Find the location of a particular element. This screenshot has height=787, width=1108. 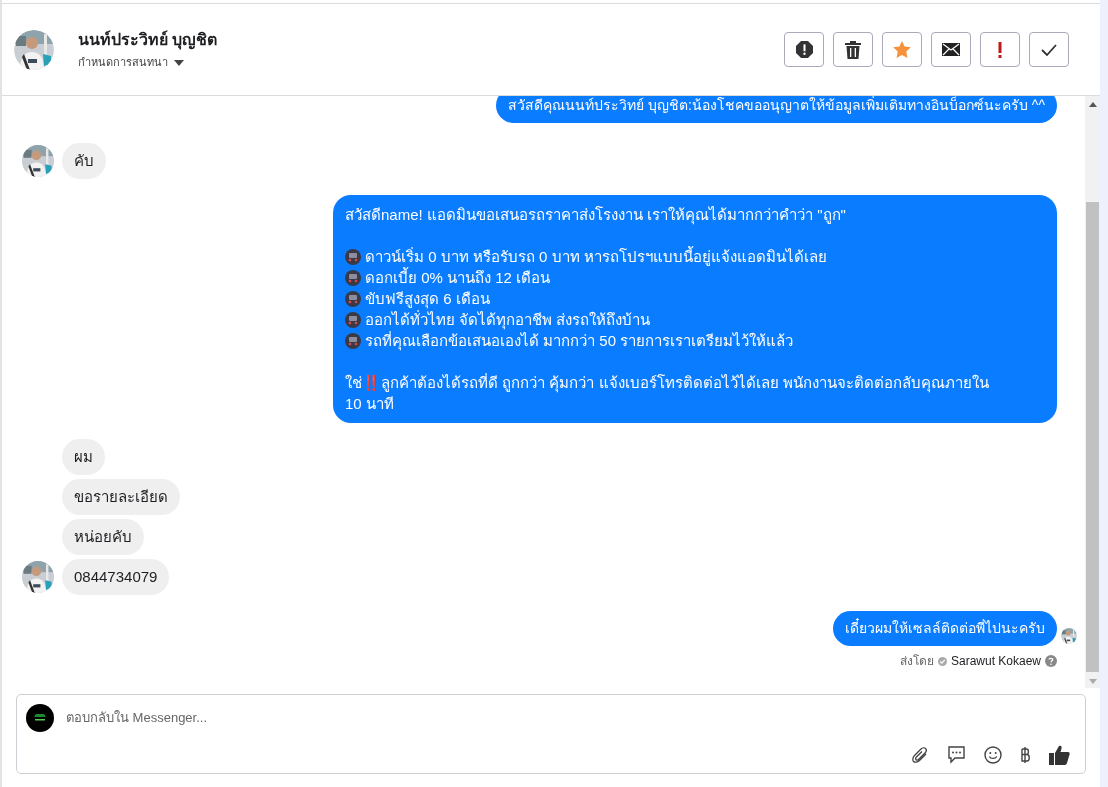

message-text: ออกได้ทั่วไทย จัดได้ทุกอาชีพ ส่งรถให้ถึงบ้าน is located at coordinates (508, 319).